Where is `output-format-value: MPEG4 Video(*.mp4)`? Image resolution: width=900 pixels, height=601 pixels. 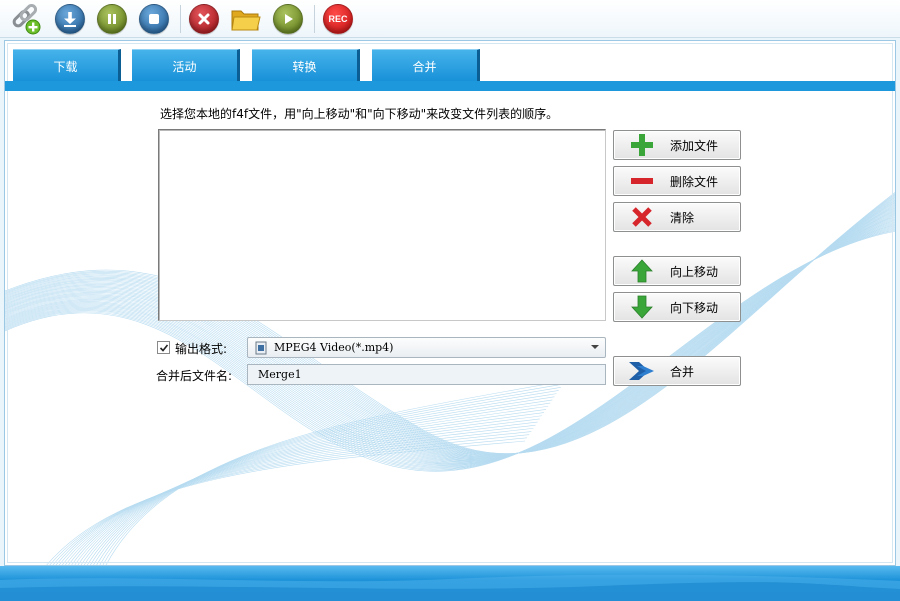
output-format-value: MPEG4 Video(*.mp4) is located at coordinates (334, 347).